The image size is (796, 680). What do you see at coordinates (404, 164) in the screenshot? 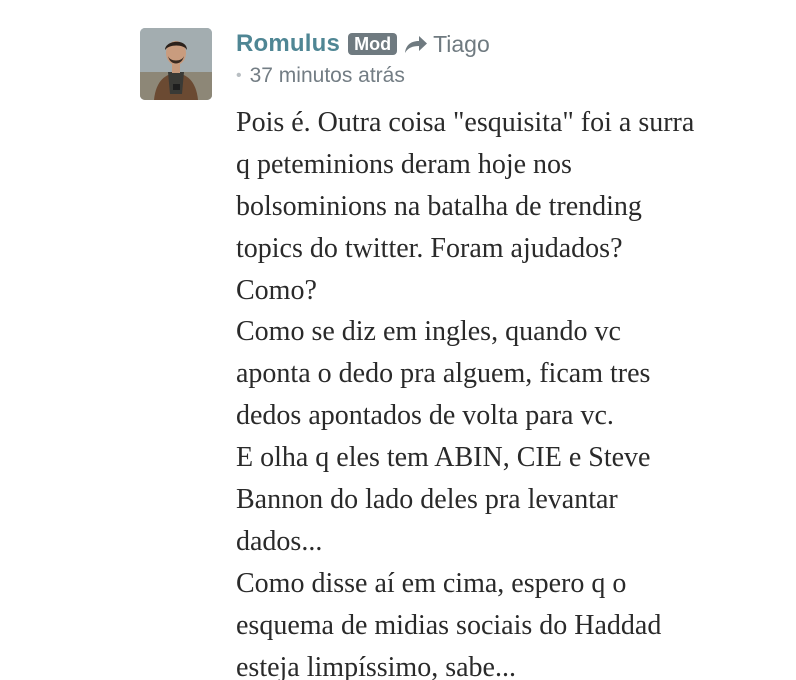
I see `comment-line: q peteminions deram hoje nos` at bounding box center [404, 164].